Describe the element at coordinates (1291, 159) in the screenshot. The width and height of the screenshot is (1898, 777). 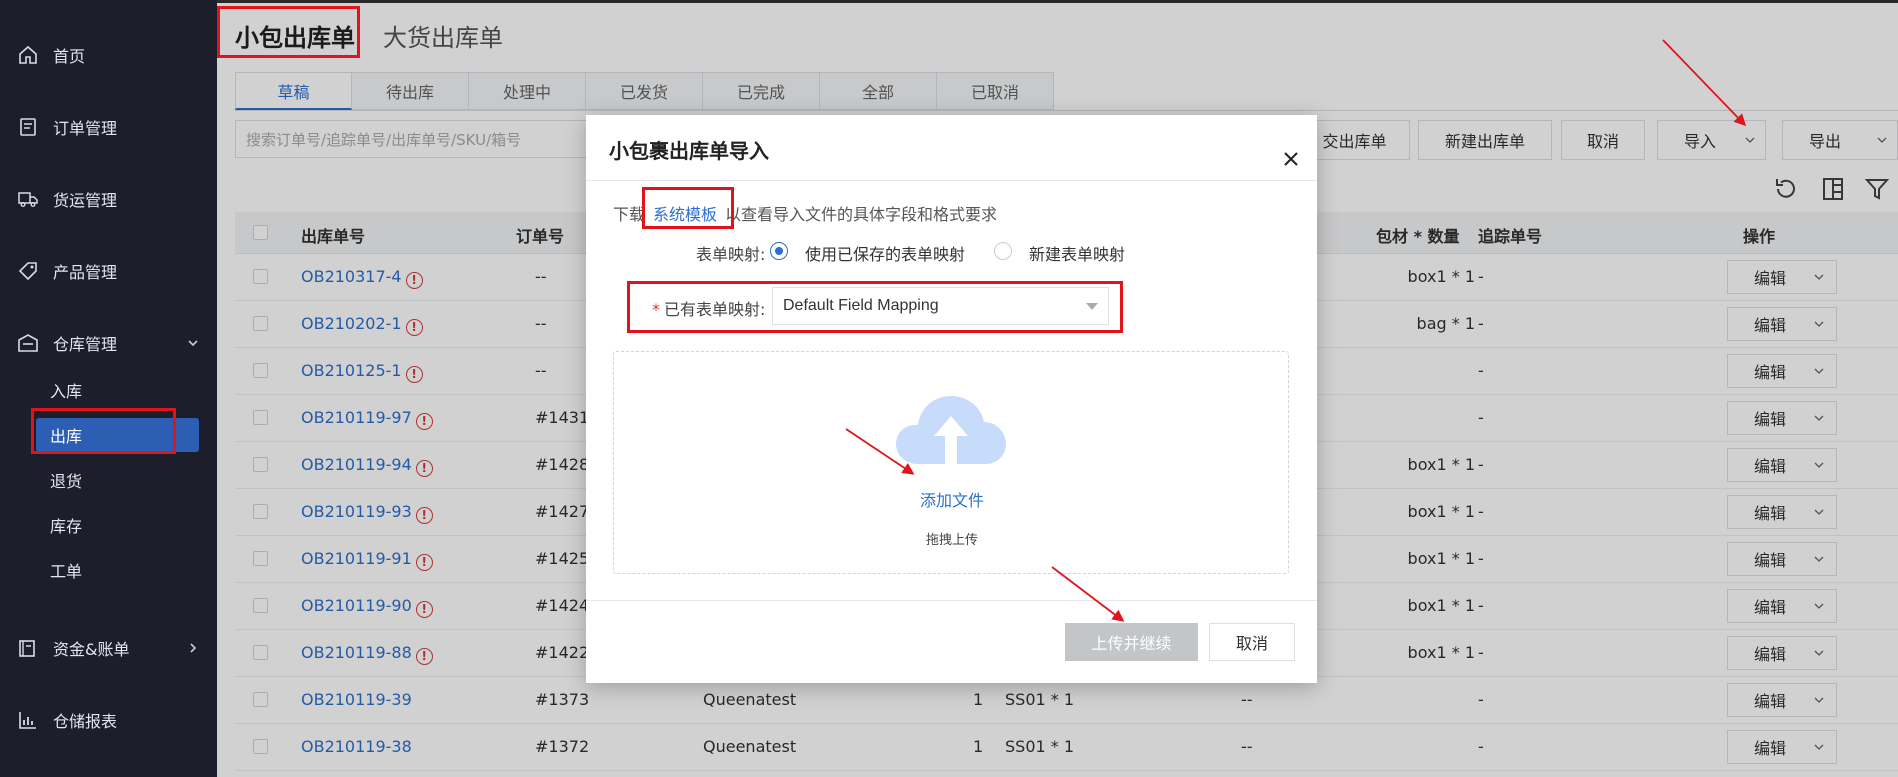
I see `close-icon` at that location.